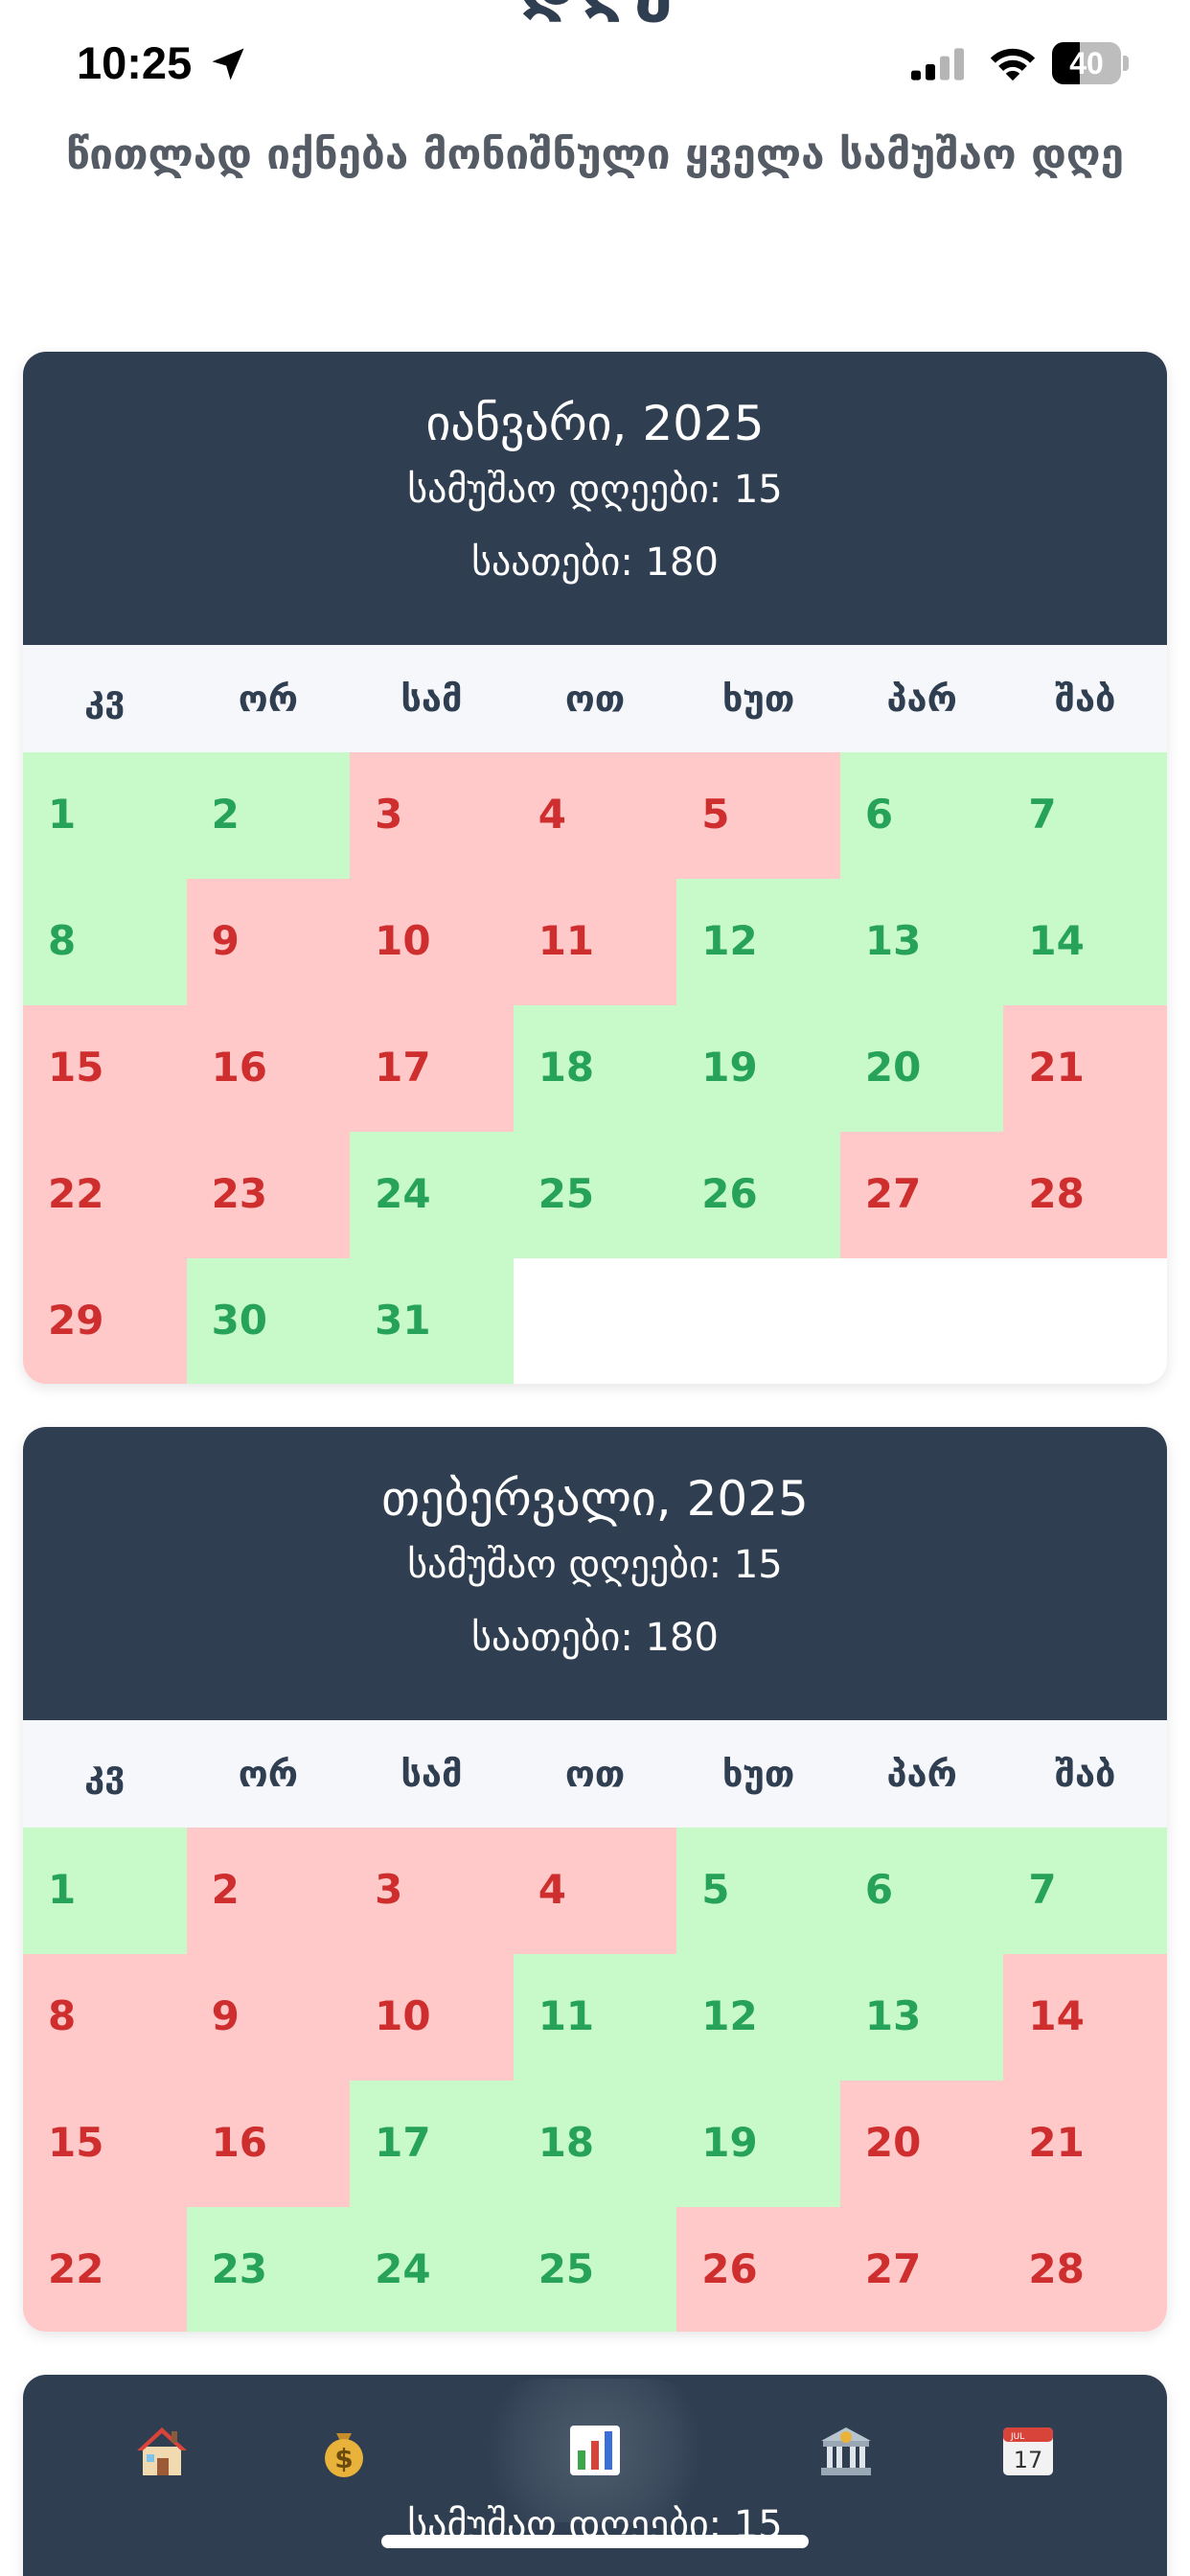 This screenshot has height=2576, width=1190. I want to click on home-indicator, so click(595, 2541).